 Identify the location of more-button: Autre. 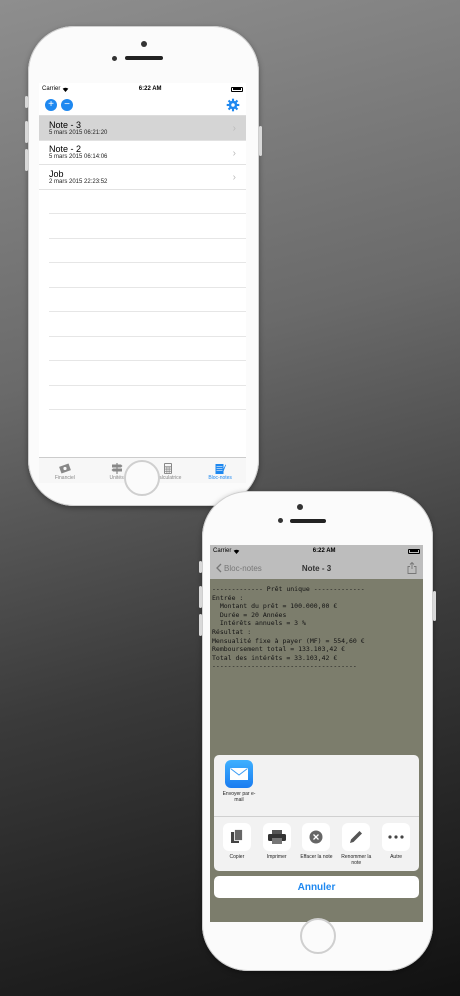
(396, 844).